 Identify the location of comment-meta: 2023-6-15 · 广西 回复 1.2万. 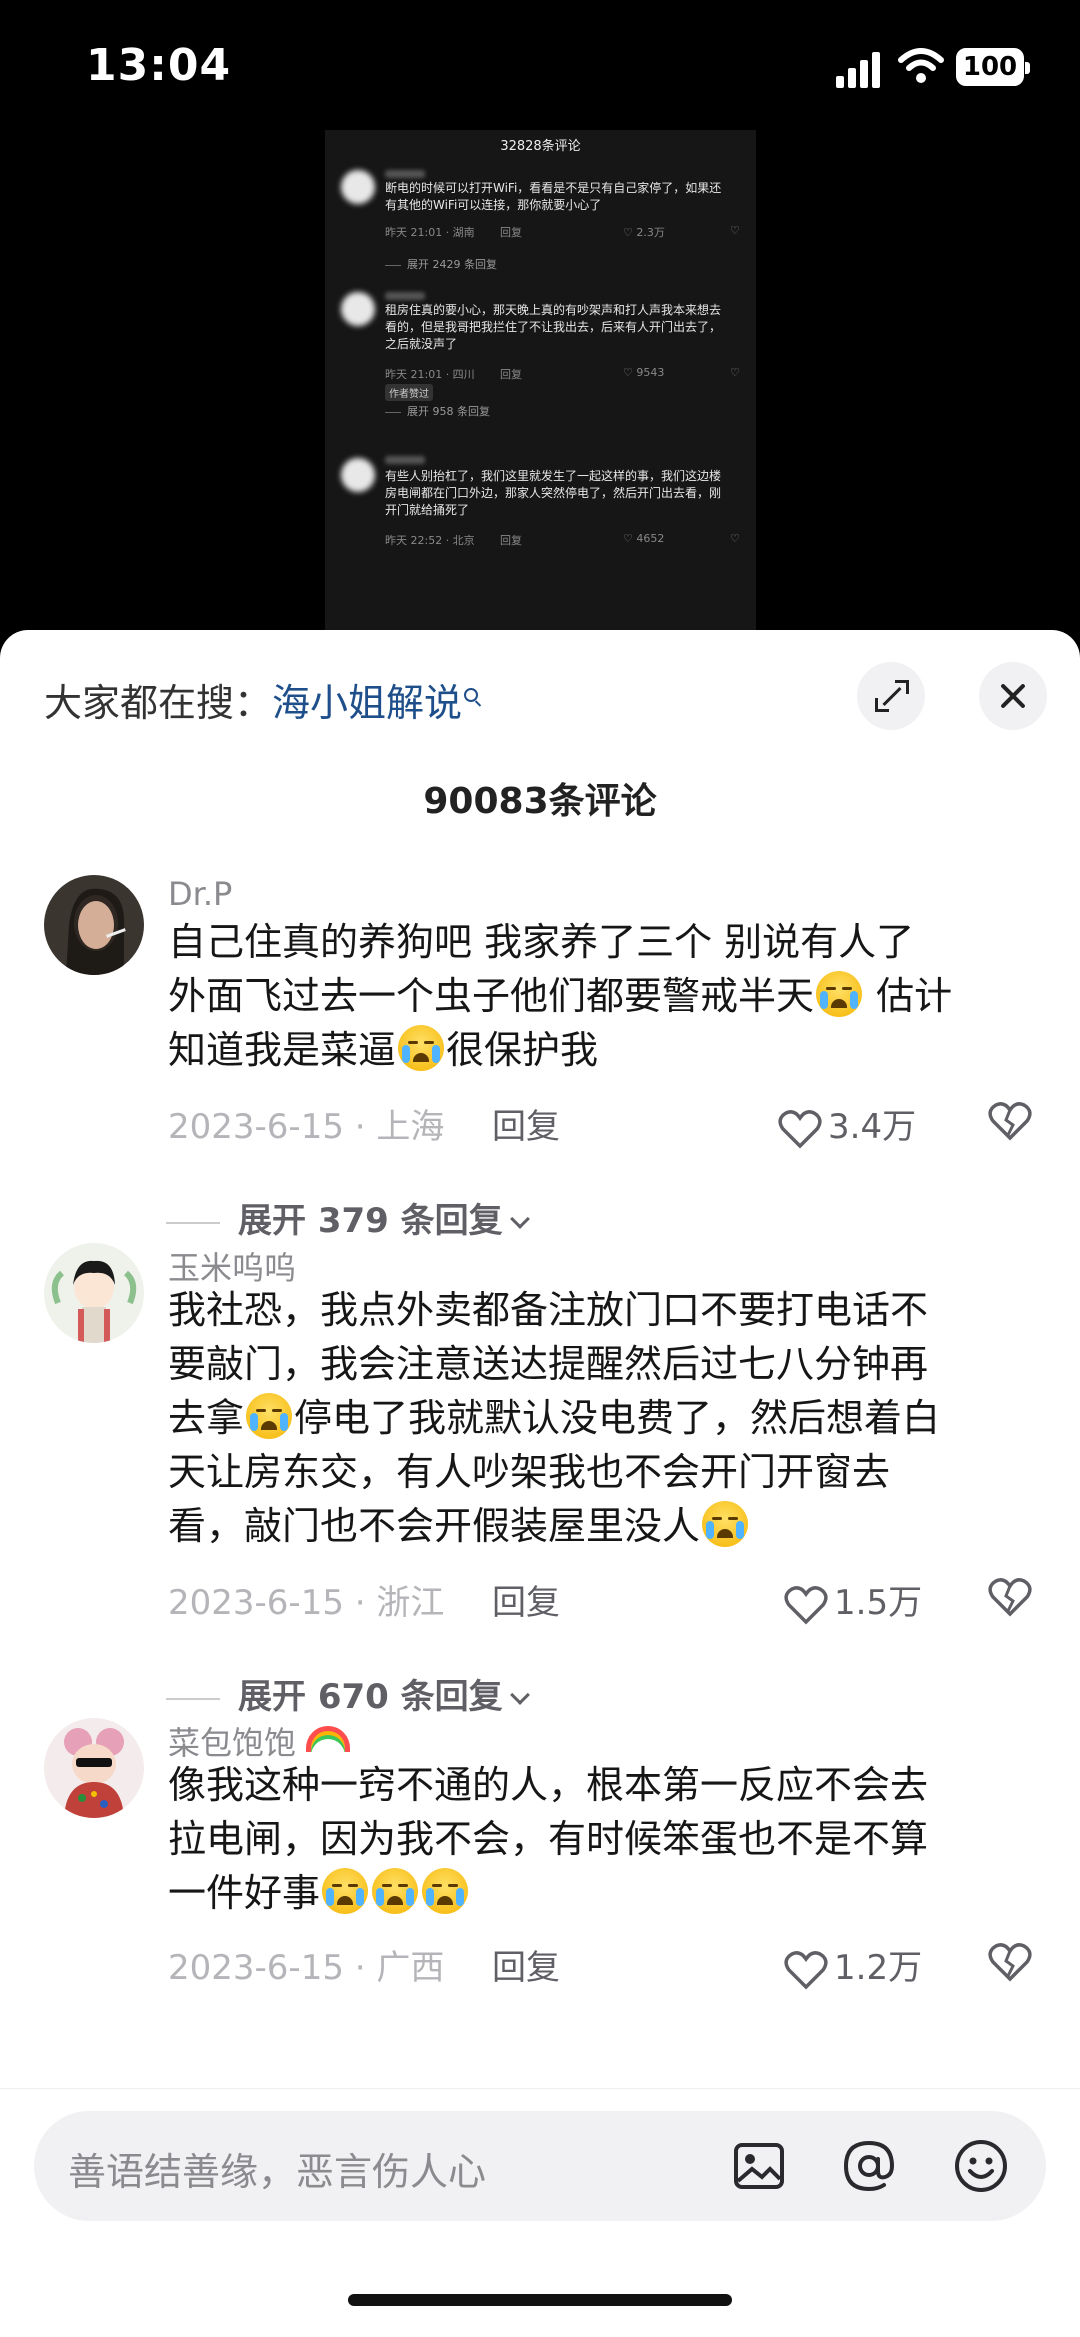
(603, 1965).